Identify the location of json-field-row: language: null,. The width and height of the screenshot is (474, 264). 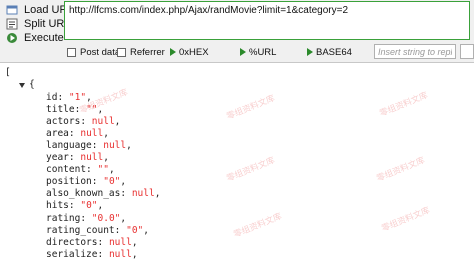
(89, 146).